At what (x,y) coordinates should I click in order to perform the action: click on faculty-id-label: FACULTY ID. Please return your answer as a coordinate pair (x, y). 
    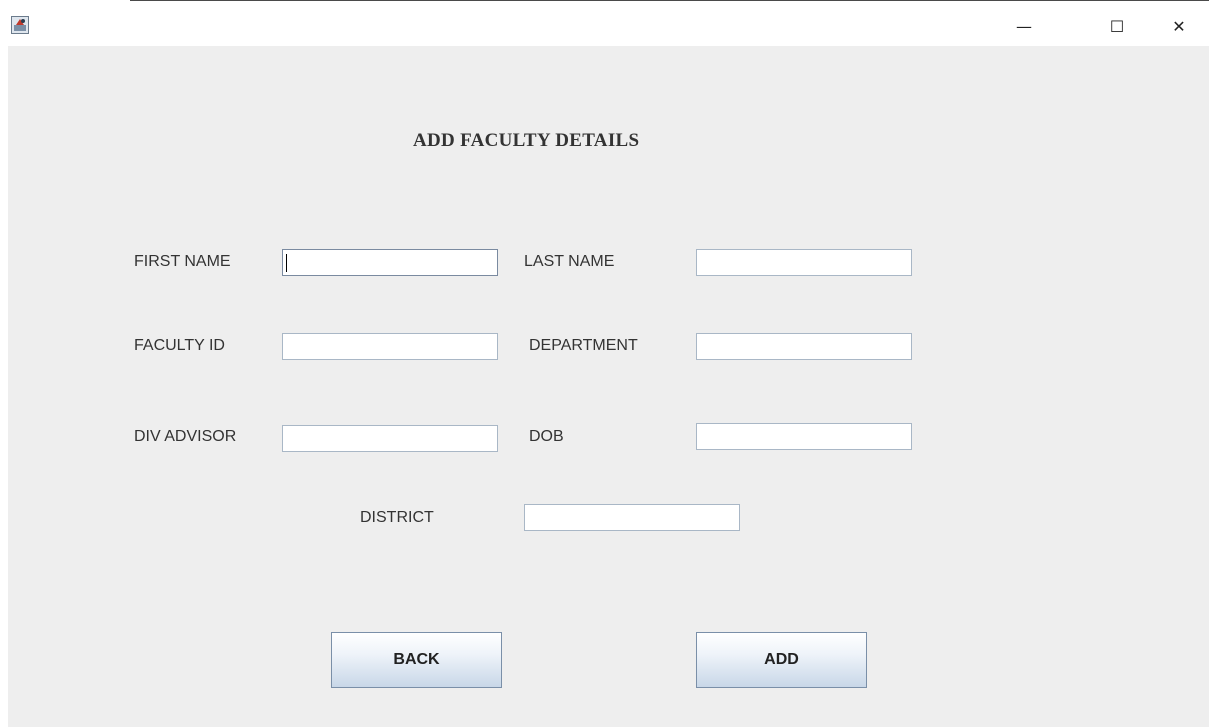
    Looking at the image, I should click on (179, 345).